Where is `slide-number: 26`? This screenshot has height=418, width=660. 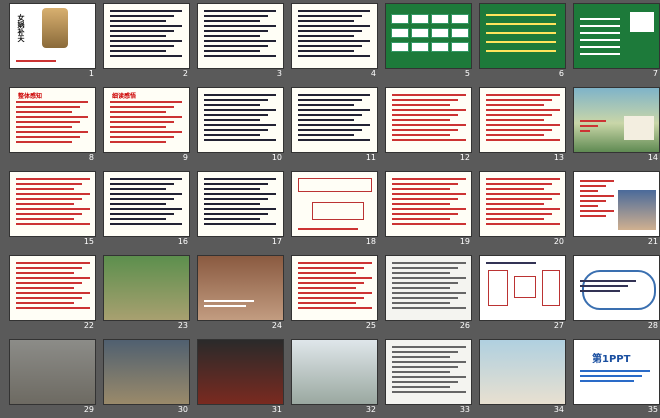
slide-number: 26 is located at coordinates (464, 325).